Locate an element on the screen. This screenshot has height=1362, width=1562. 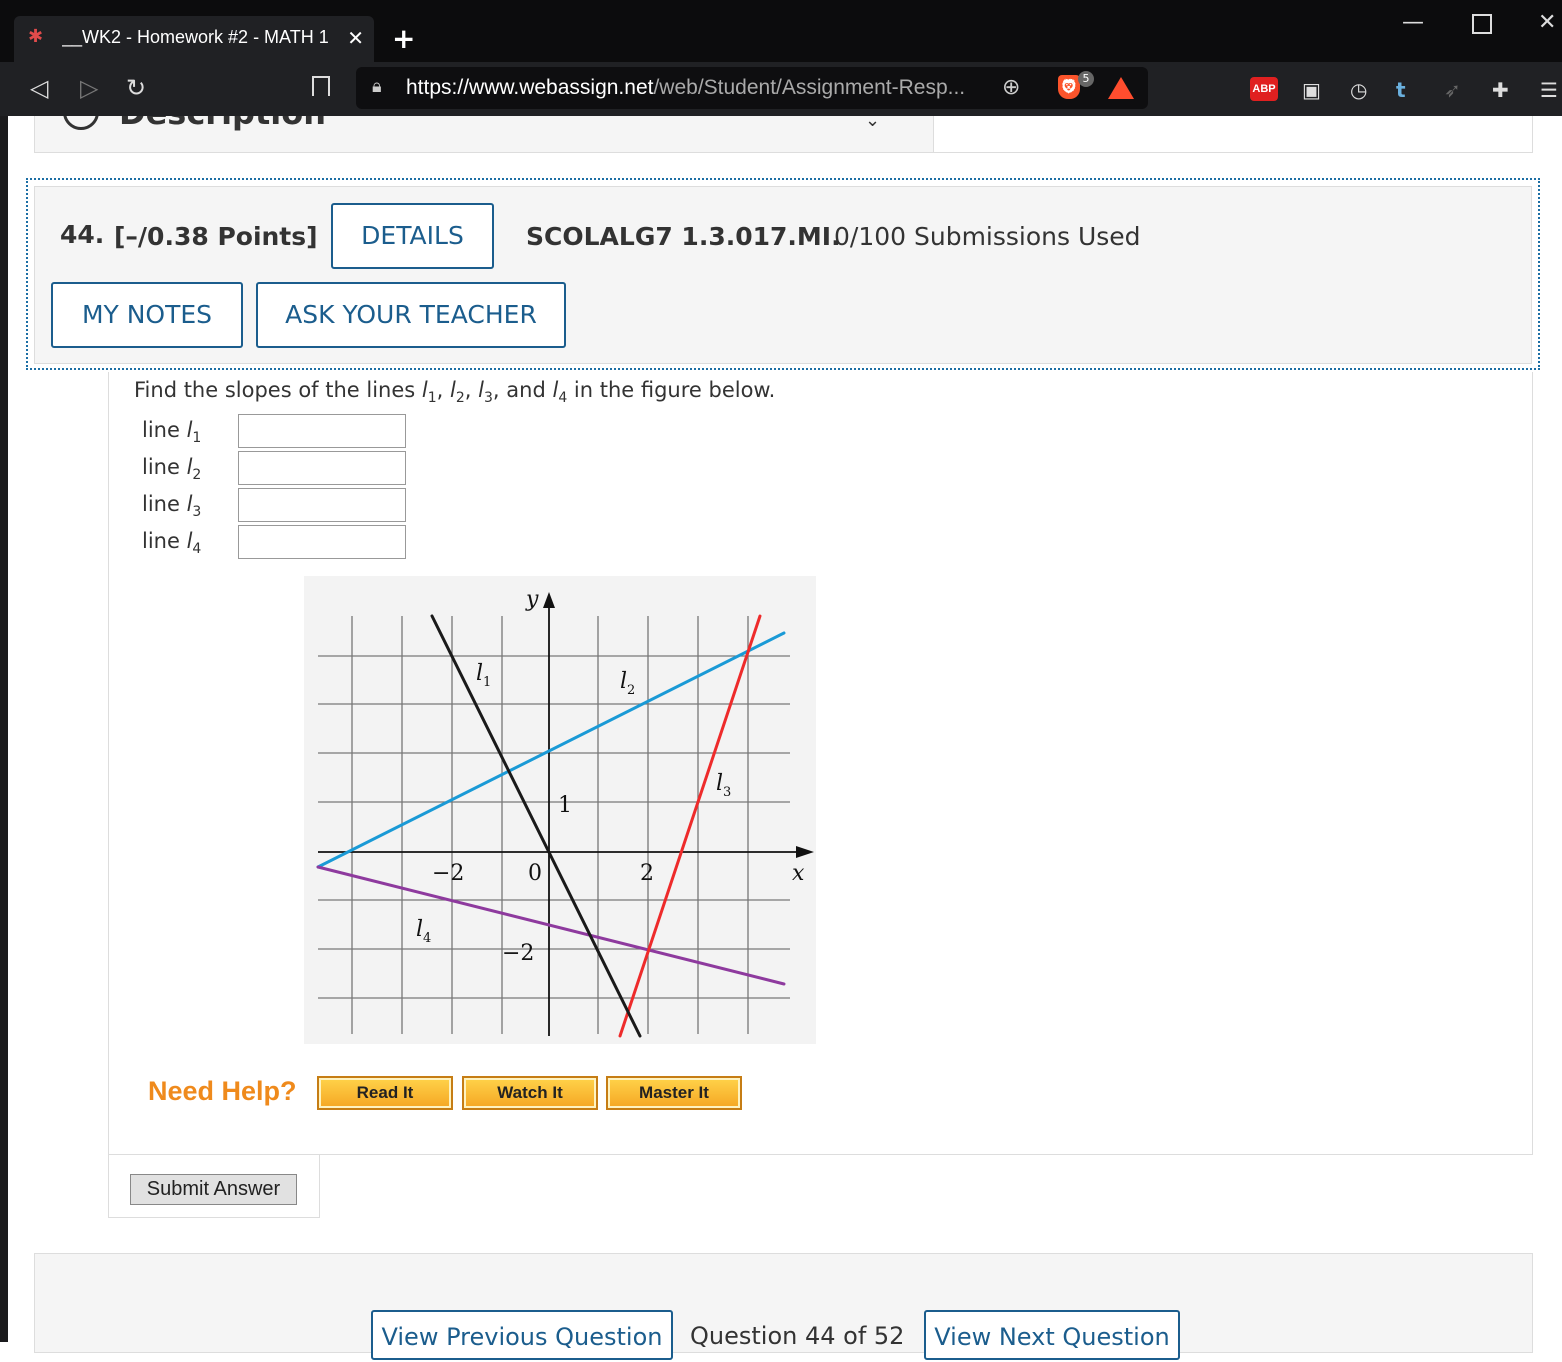
line-l4 is located at coordinates (551, 925).